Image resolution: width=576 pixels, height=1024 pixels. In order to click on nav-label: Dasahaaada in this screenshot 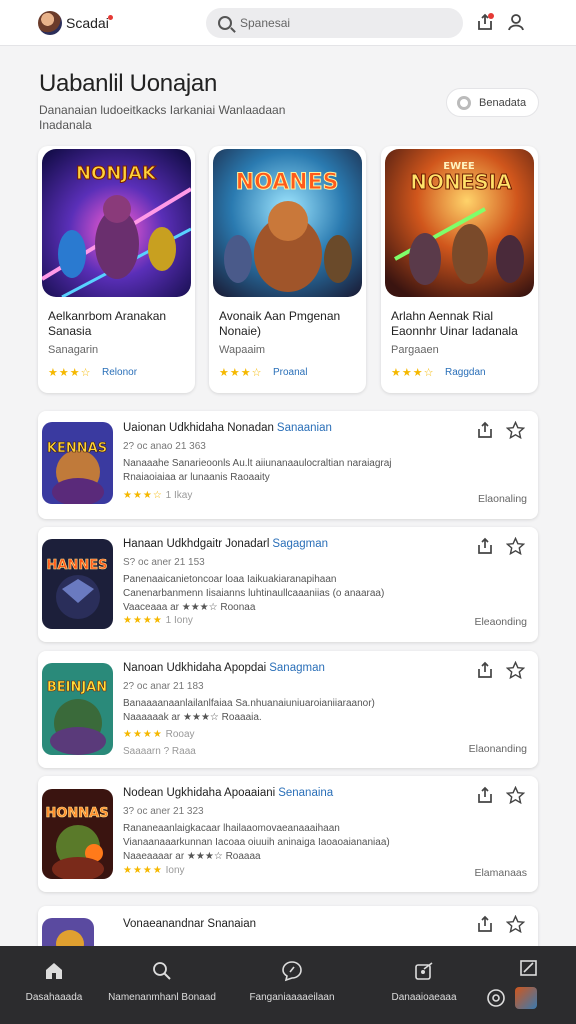, I will do `click(54, 997)`.